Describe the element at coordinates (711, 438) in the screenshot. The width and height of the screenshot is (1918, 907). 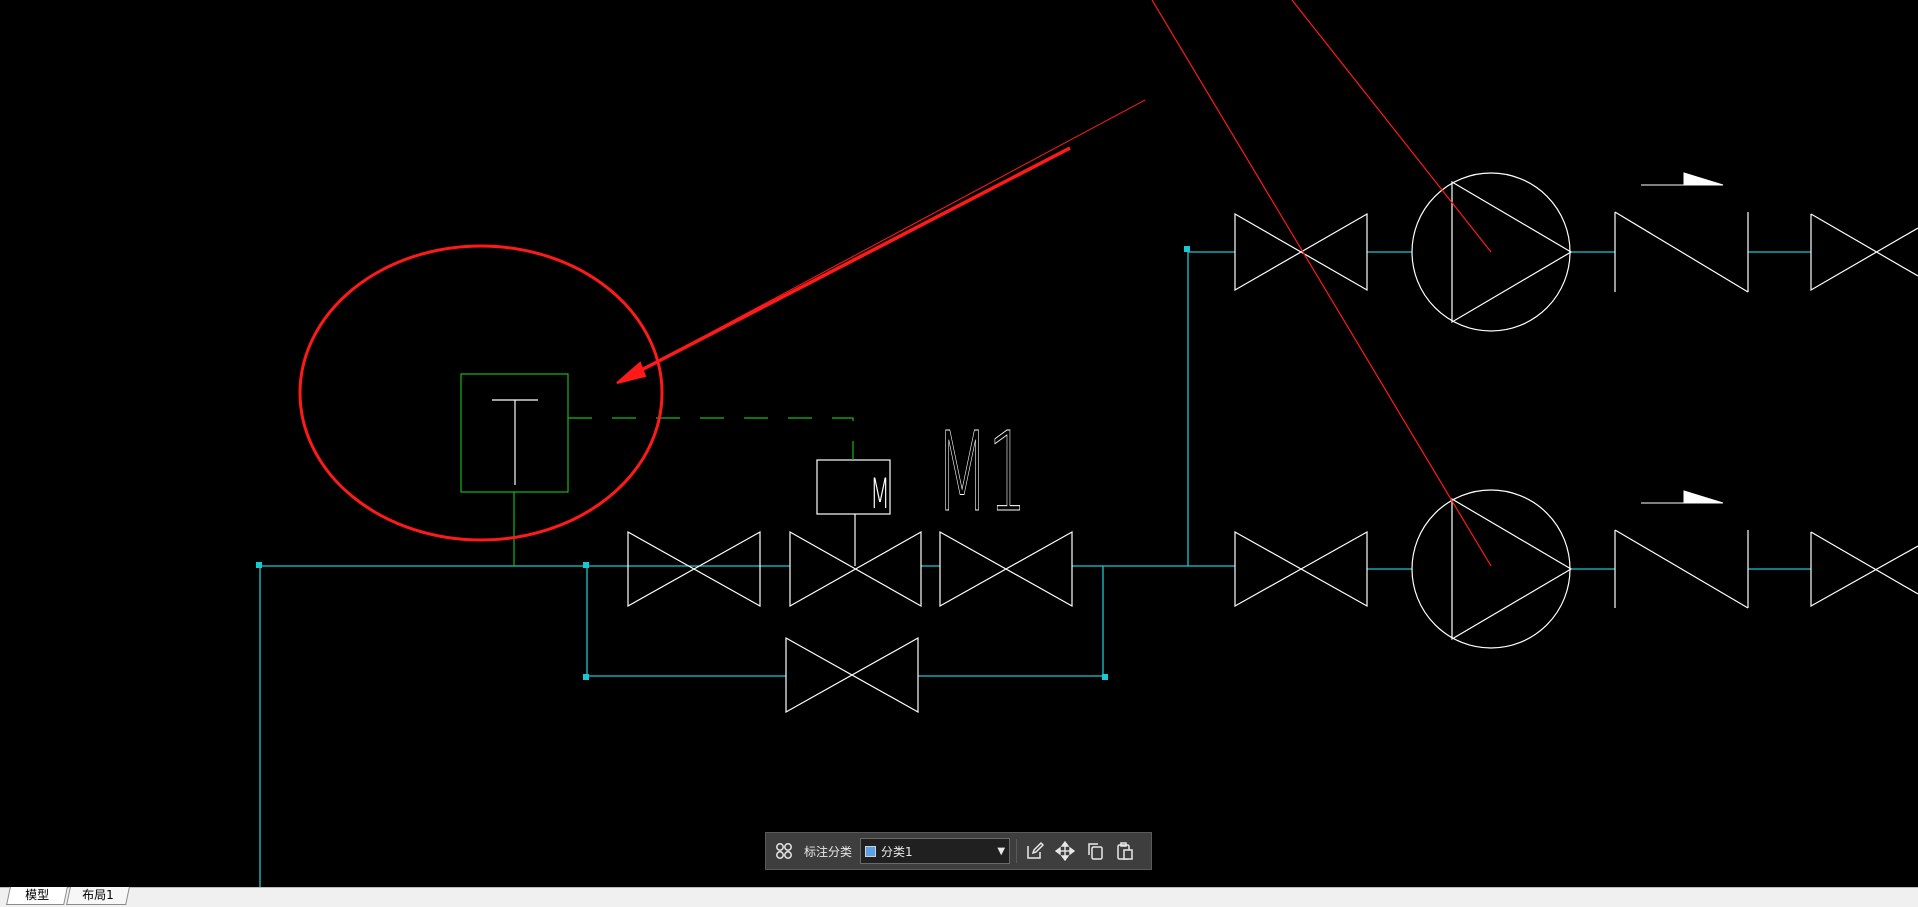
I see `signal-line` at that location.